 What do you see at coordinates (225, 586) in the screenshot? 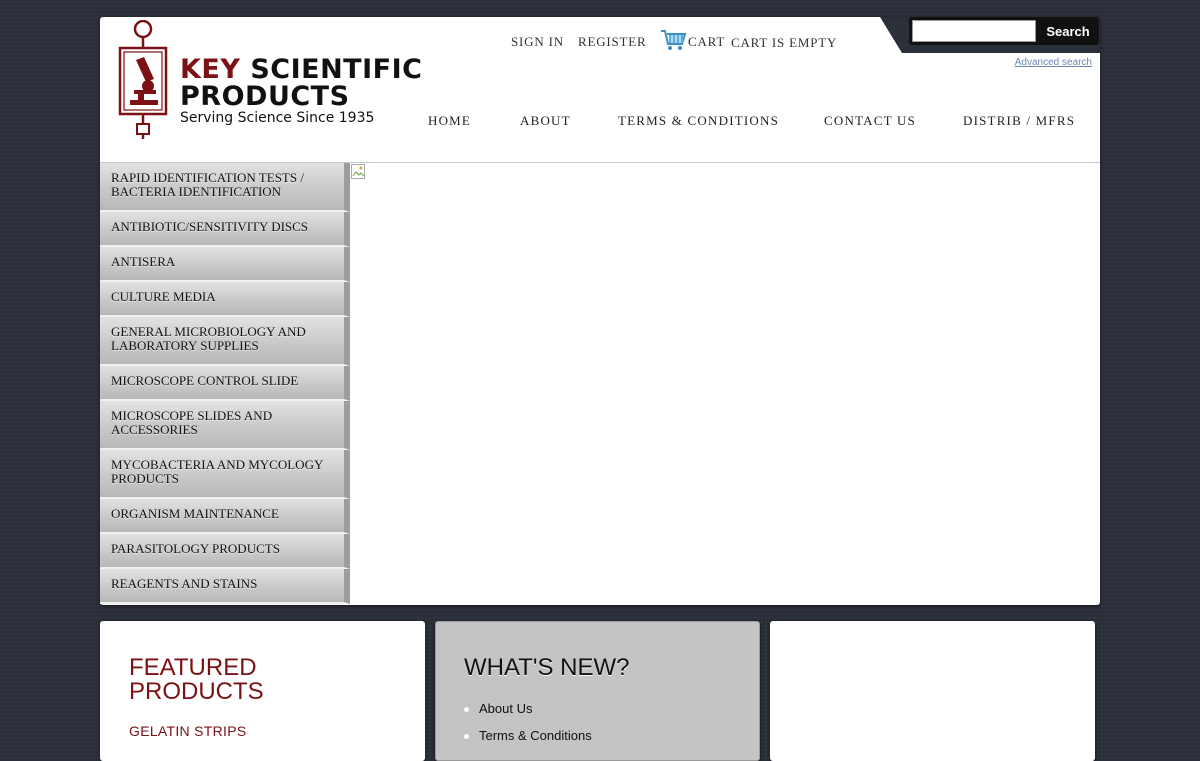
I see `sidebar-item-reagents-stains: REAGENTS AND STAINS` at bounding box center [225, 586].